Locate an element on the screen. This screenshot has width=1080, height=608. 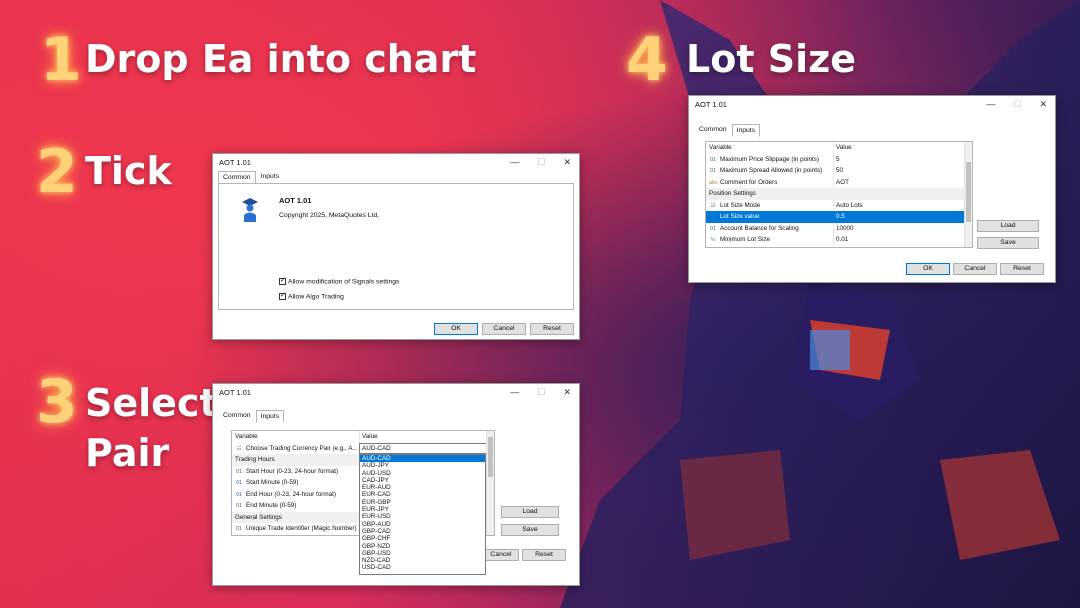
step-3-number: 3 is located at coordinates (57, 402).